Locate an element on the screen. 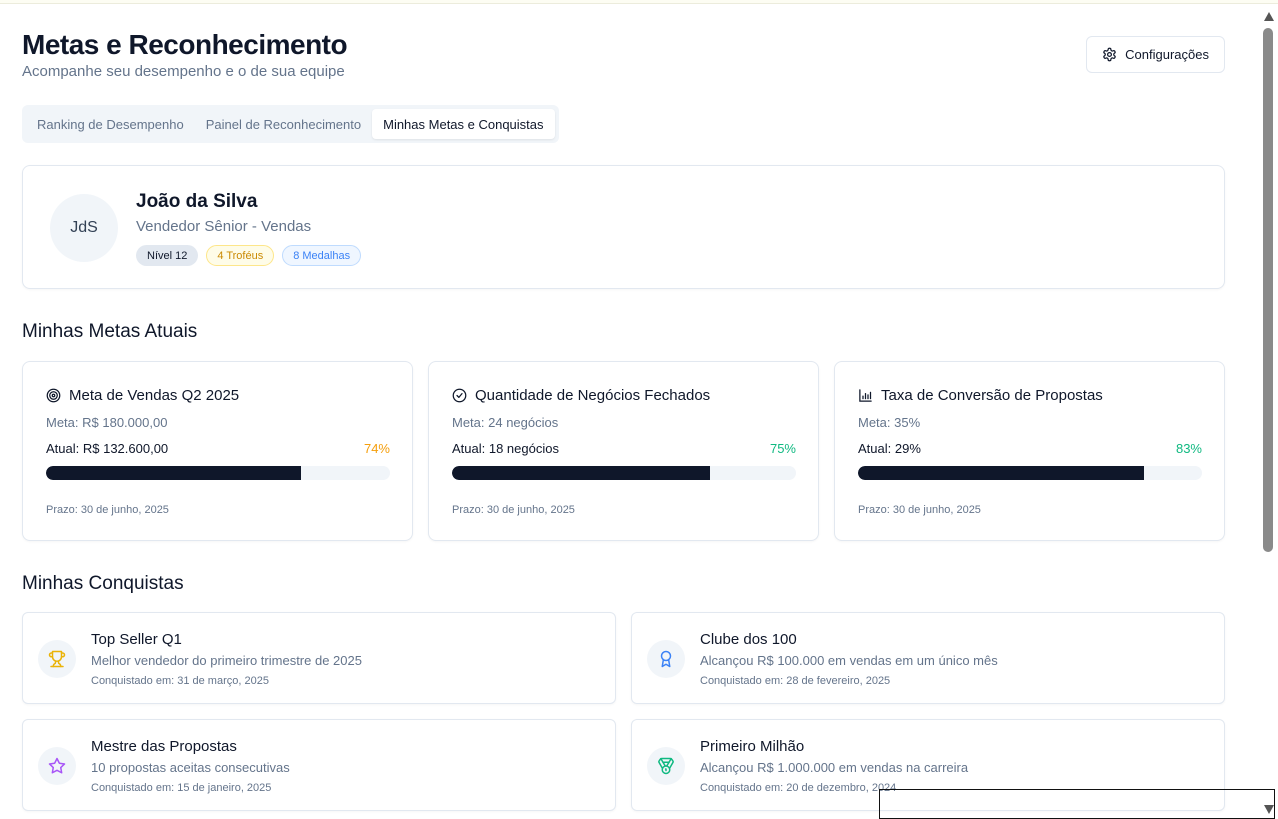  medal-icon is located at coordinates (666, 766).